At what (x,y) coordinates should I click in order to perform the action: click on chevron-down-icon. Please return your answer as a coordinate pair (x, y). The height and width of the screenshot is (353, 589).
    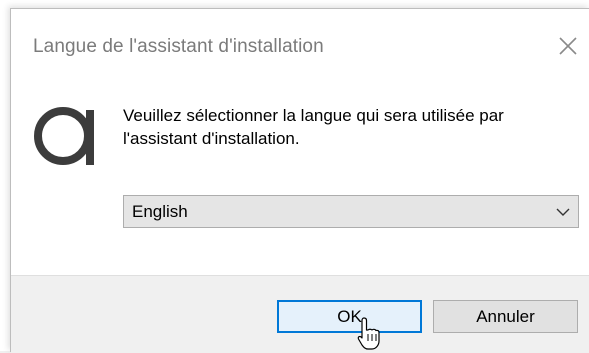
    Looking at the image, I should click on (563, 212).